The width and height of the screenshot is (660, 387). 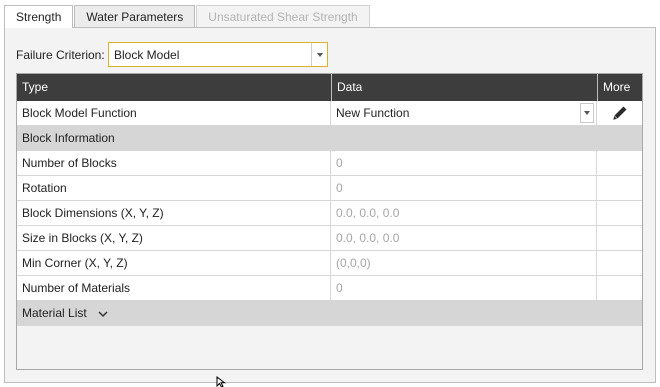 I want to click on tab-water-parameters: Water Parameters, so click(x=135, y=16).